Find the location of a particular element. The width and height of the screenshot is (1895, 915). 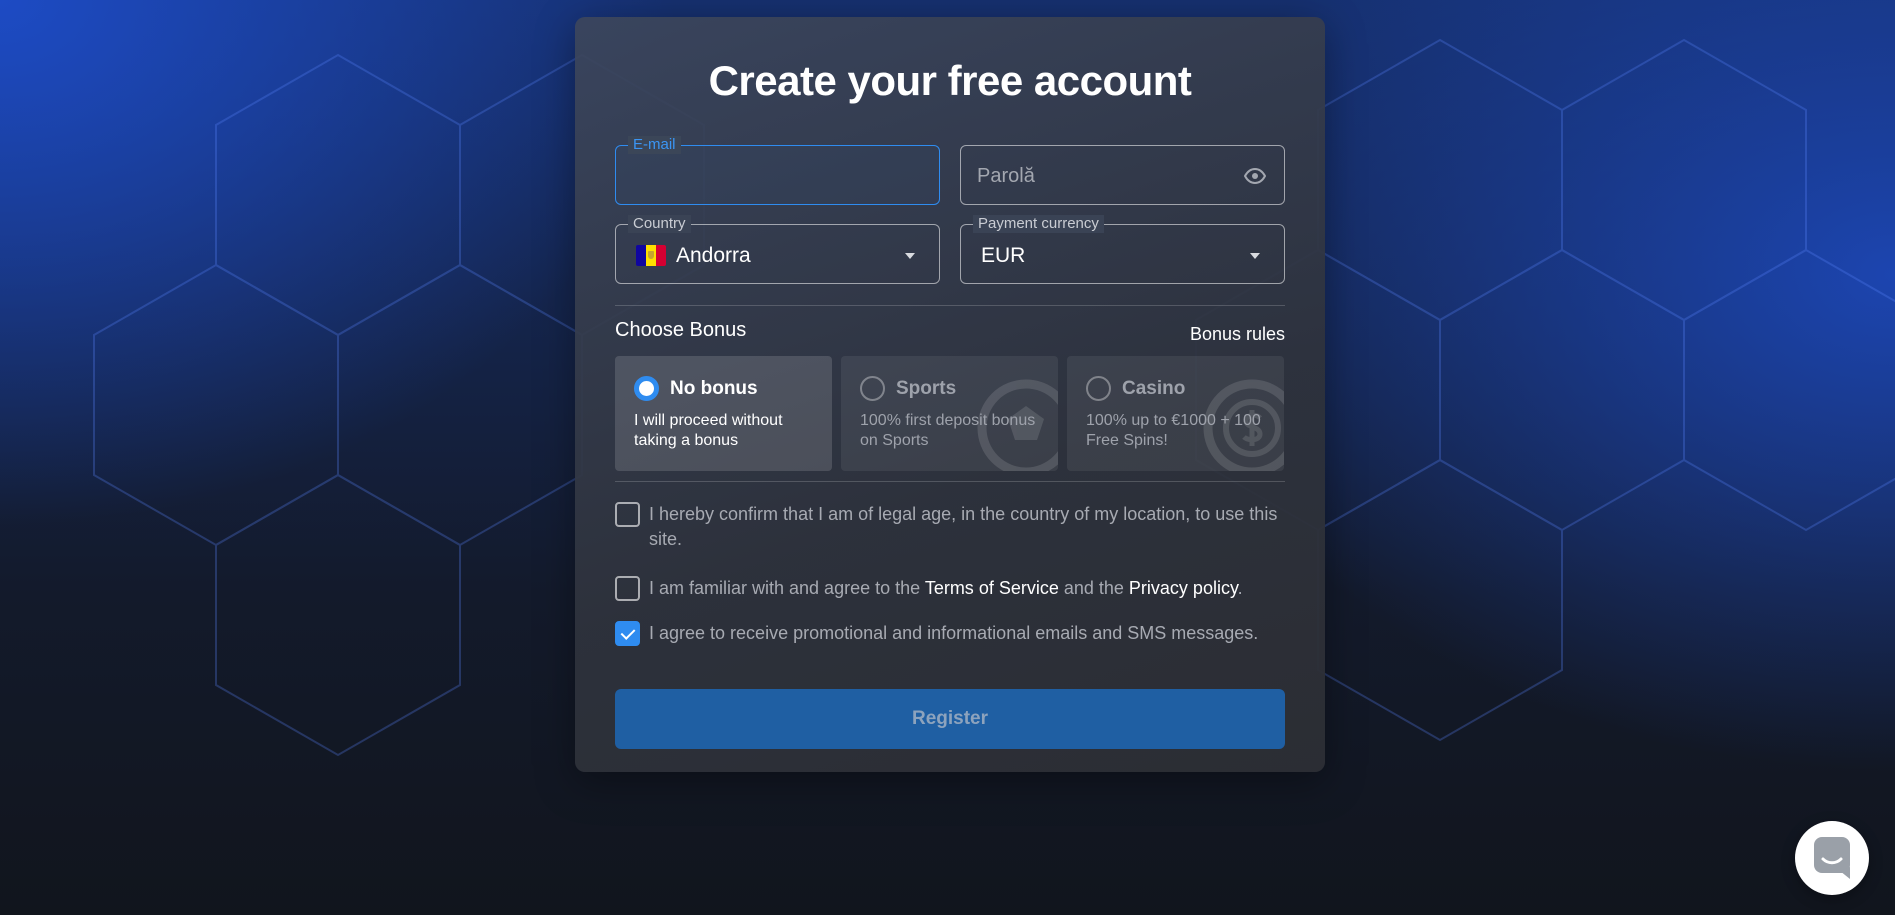

country-select: Country Andorra is located at coordinates (777, 249).